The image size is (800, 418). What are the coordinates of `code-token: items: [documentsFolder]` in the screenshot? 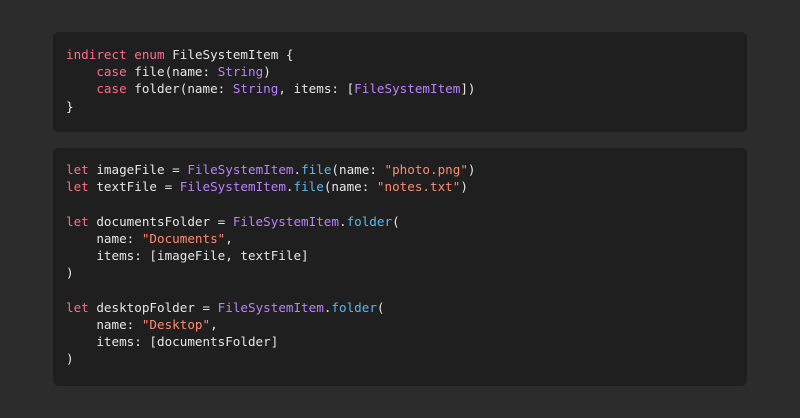 It's located at (172, 341).